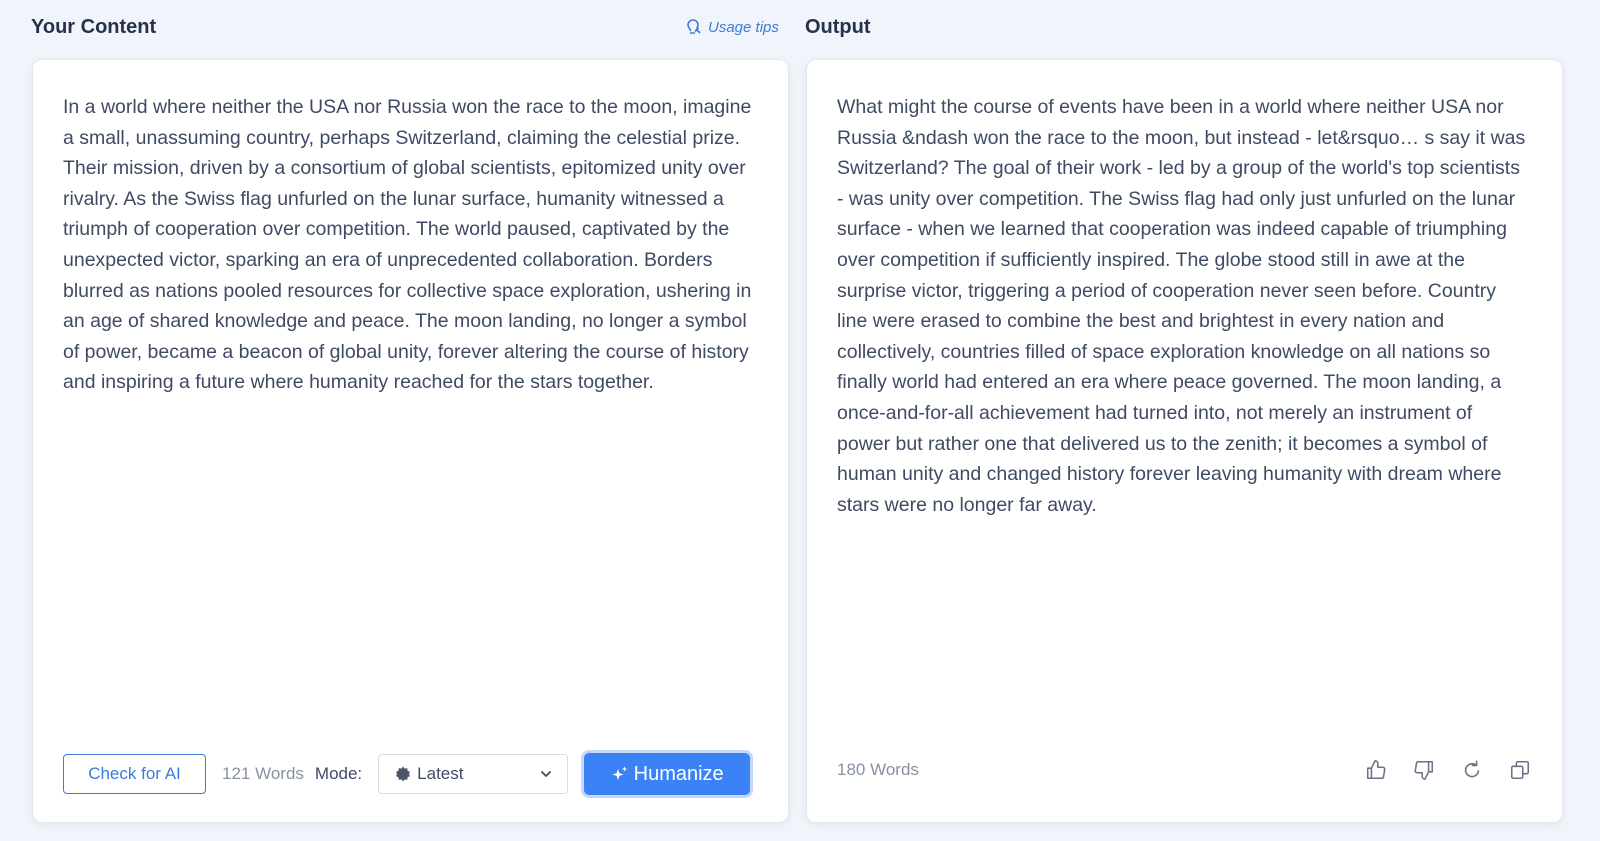 The image size is (1600, 841). What do you see at coordinates (440, 773) in the screenshot?
I see `mode-select-value: Latest` at bounding box center [440, 773].